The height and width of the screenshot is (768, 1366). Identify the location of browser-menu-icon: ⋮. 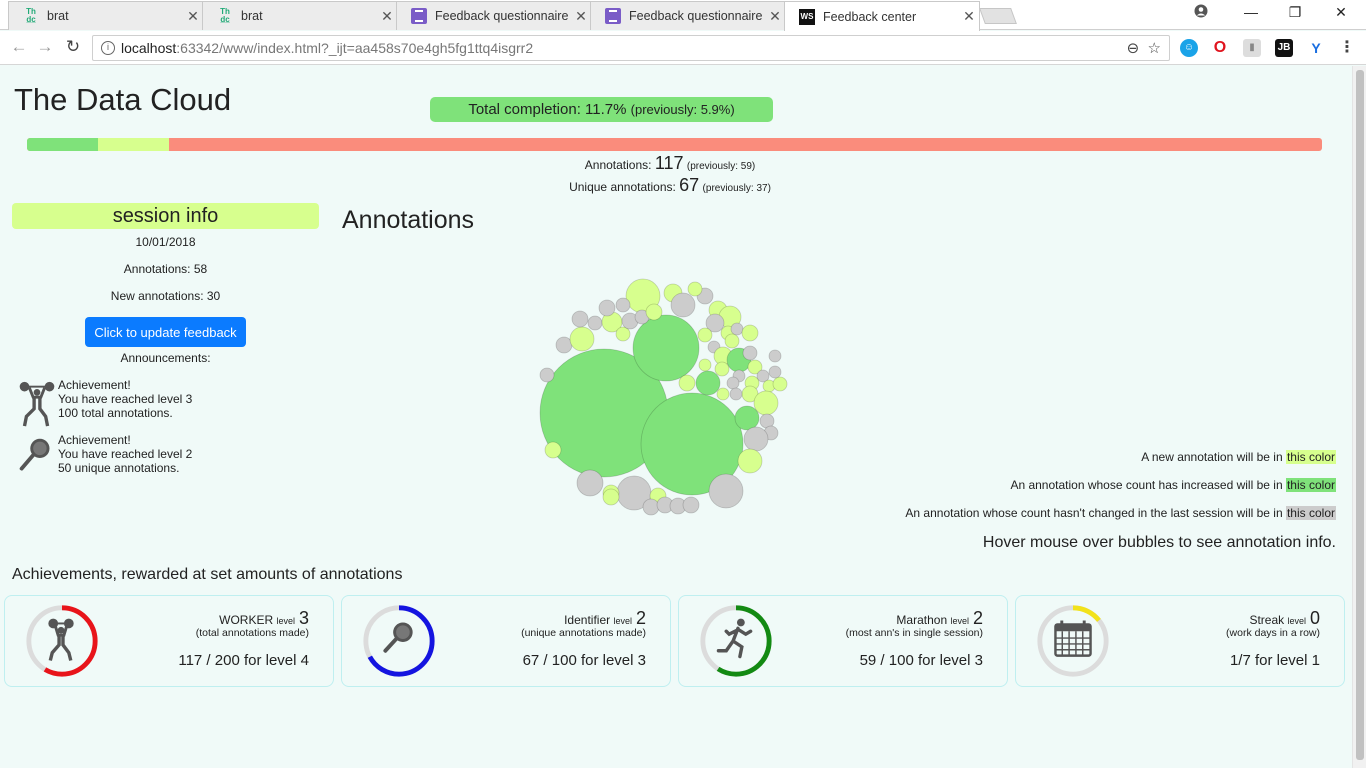
(1347, 48).